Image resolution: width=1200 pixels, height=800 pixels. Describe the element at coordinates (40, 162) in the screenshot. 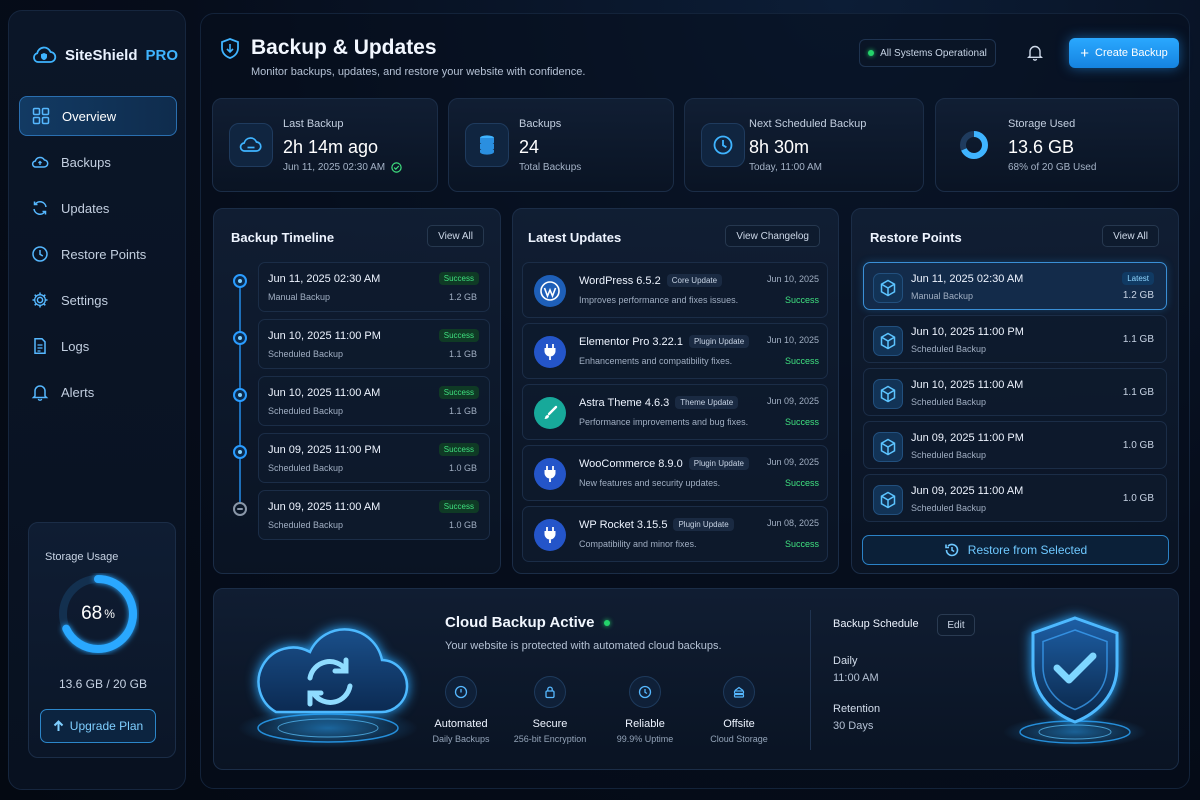

I see `cloud-icon` at that location.